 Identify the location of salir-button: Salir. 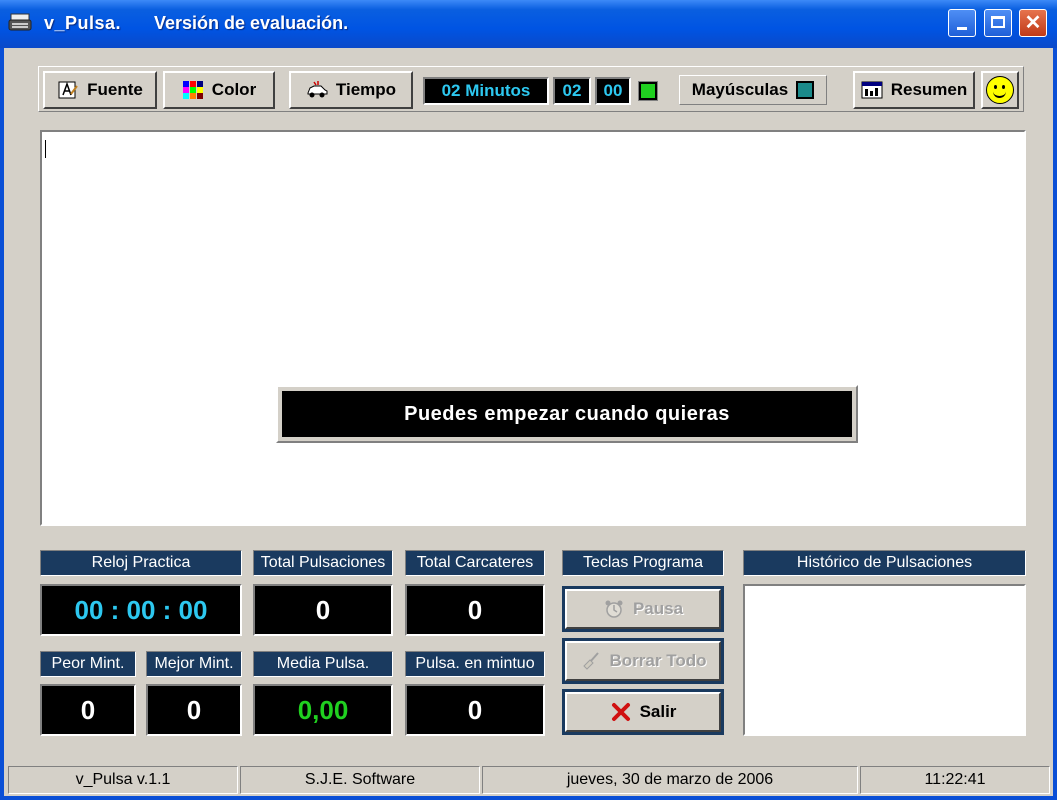
(643, 712).